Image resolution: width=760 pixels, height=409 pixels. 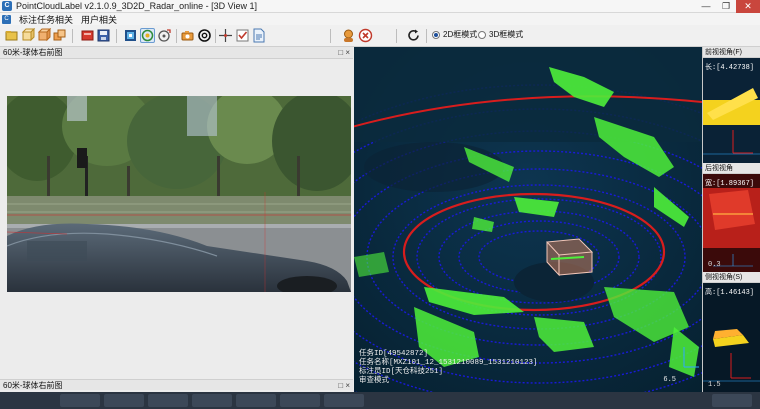 I want to click on menu-user: 用户相关, so click(x=99, y=19).